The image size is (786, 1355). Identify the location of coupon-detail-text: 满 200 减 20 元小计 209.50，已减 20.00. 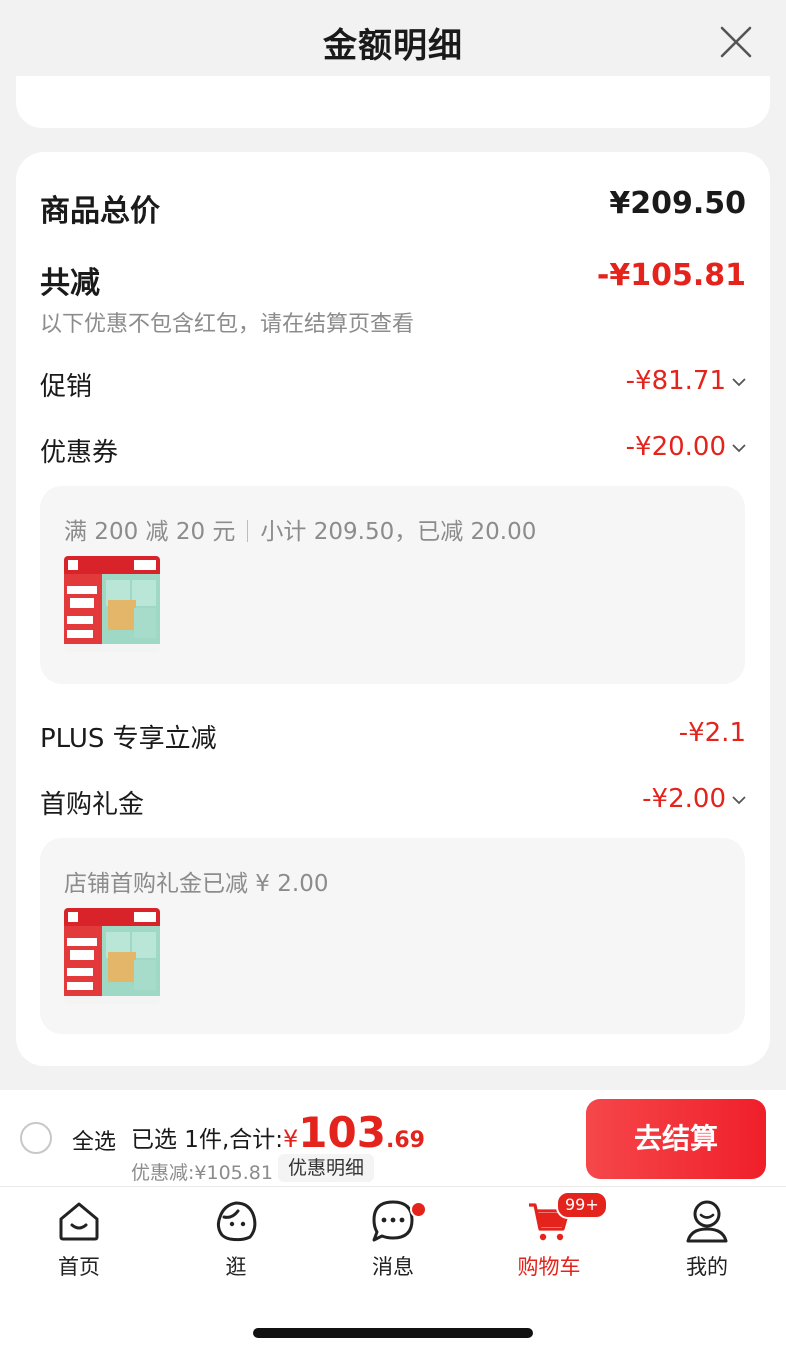
(300, 529).